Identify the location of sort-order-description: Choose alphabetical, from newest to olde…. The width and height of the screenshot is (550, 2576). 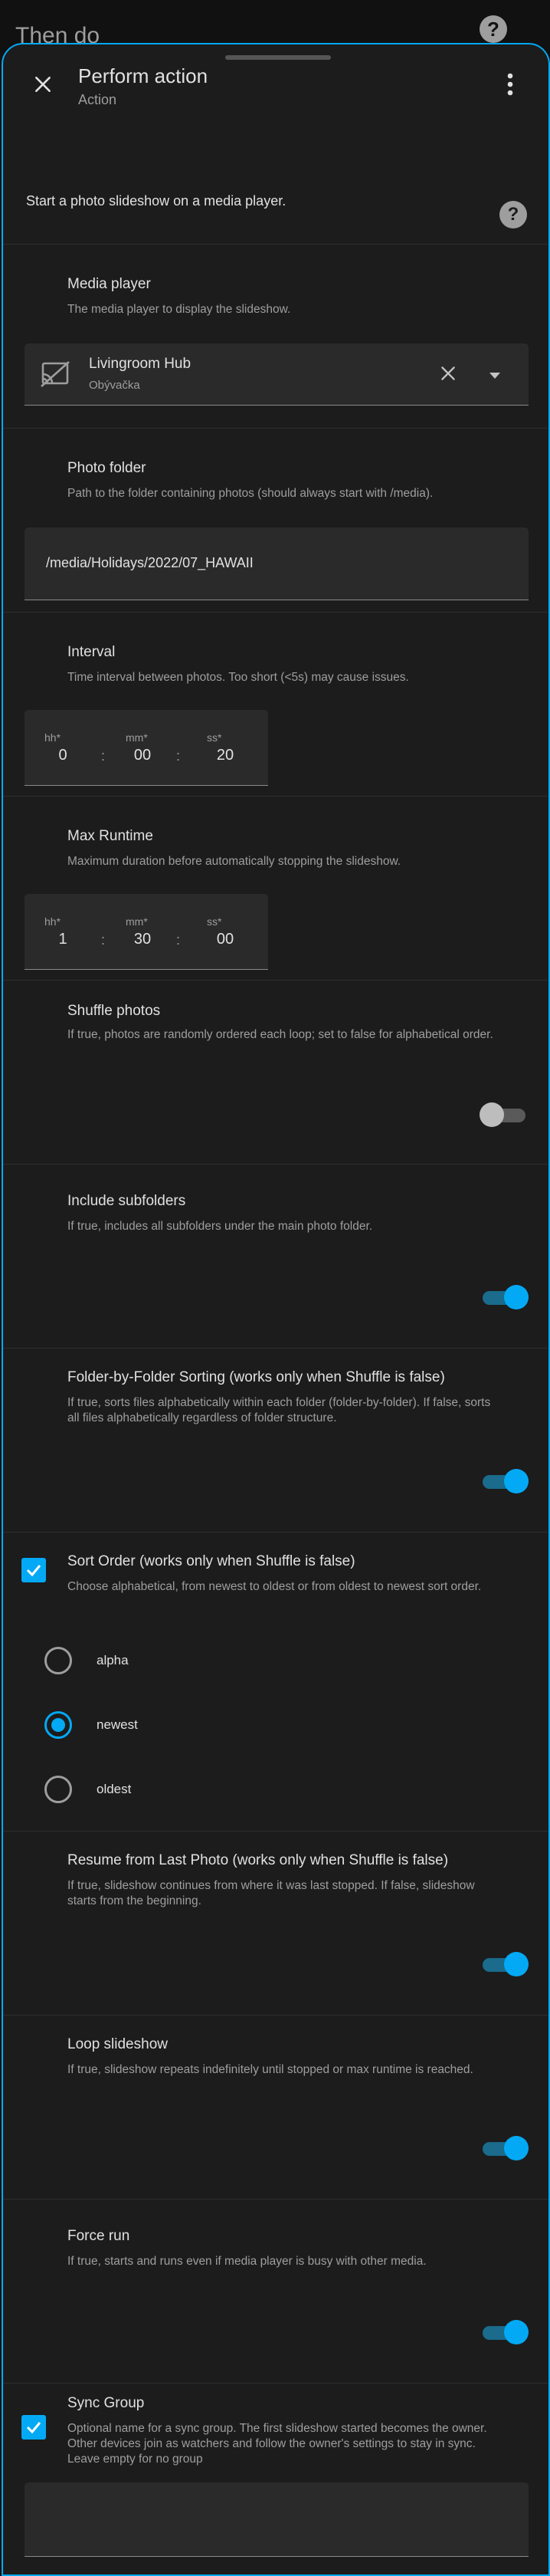
(274, 1586).